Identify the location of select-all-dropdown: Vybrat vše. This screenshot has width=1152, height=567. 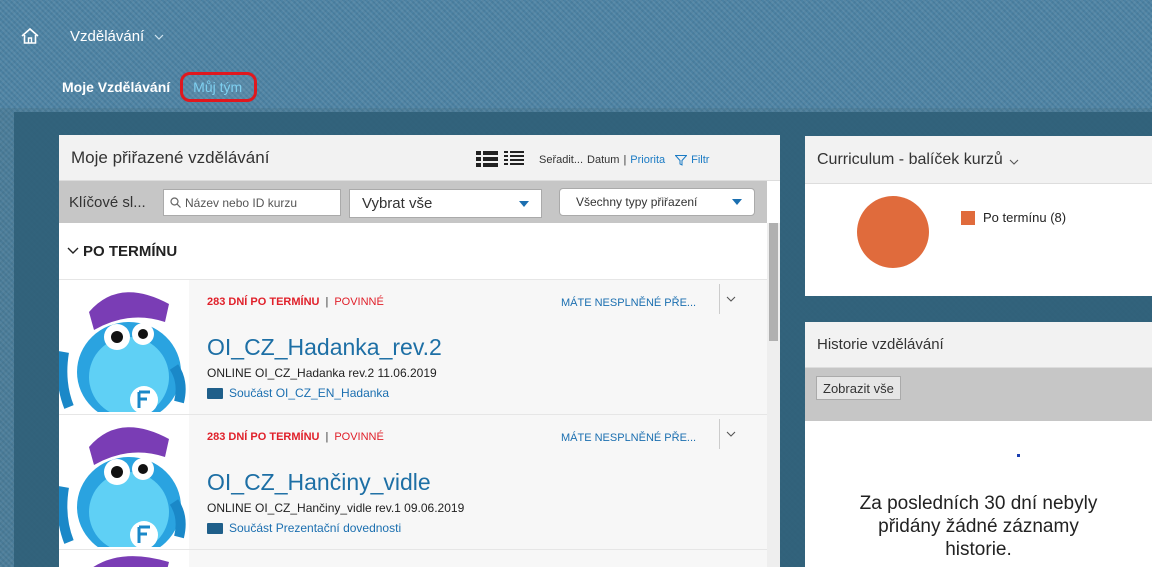
(445, 203).